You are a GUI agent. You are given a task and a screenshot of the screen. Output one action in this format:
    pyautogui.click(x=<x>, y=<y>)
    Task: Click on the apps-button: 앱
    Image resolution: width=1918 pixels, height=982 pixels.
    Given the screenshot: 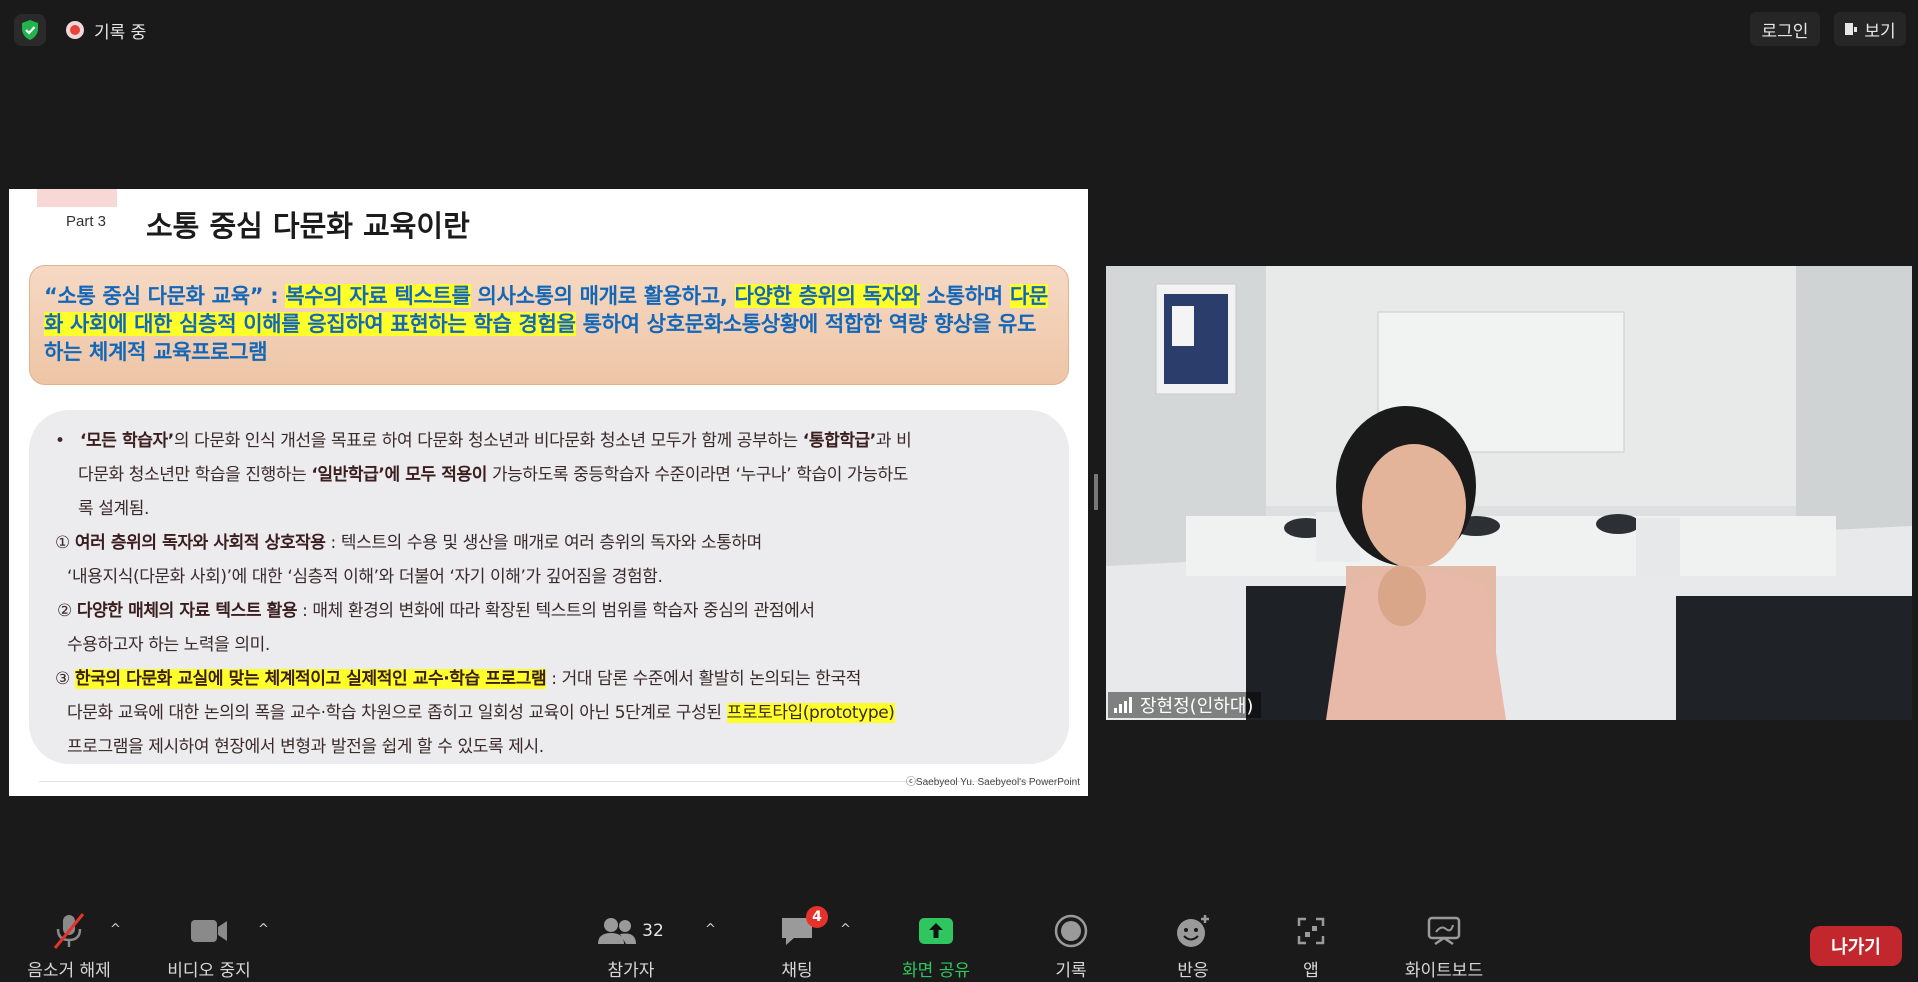 What is the action you would take?
    pyautogui.click(x=1311, y=945)
    